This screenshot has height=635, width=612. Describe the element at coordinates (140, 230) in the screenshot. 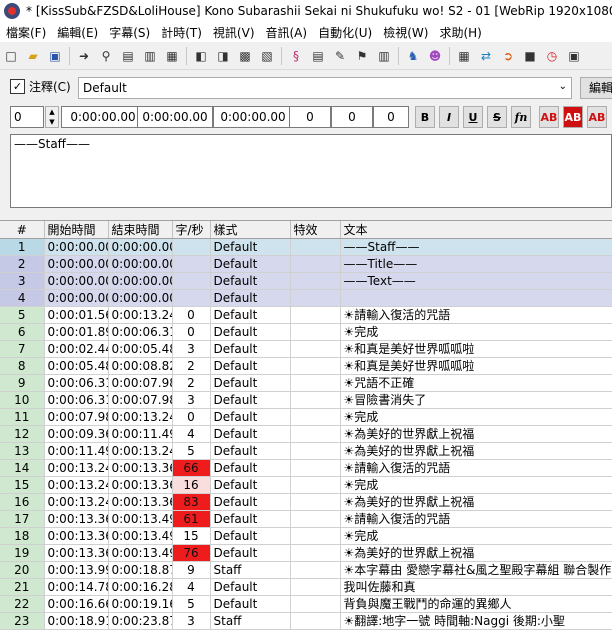

I see `header-end-time: 結束時間` at that location.